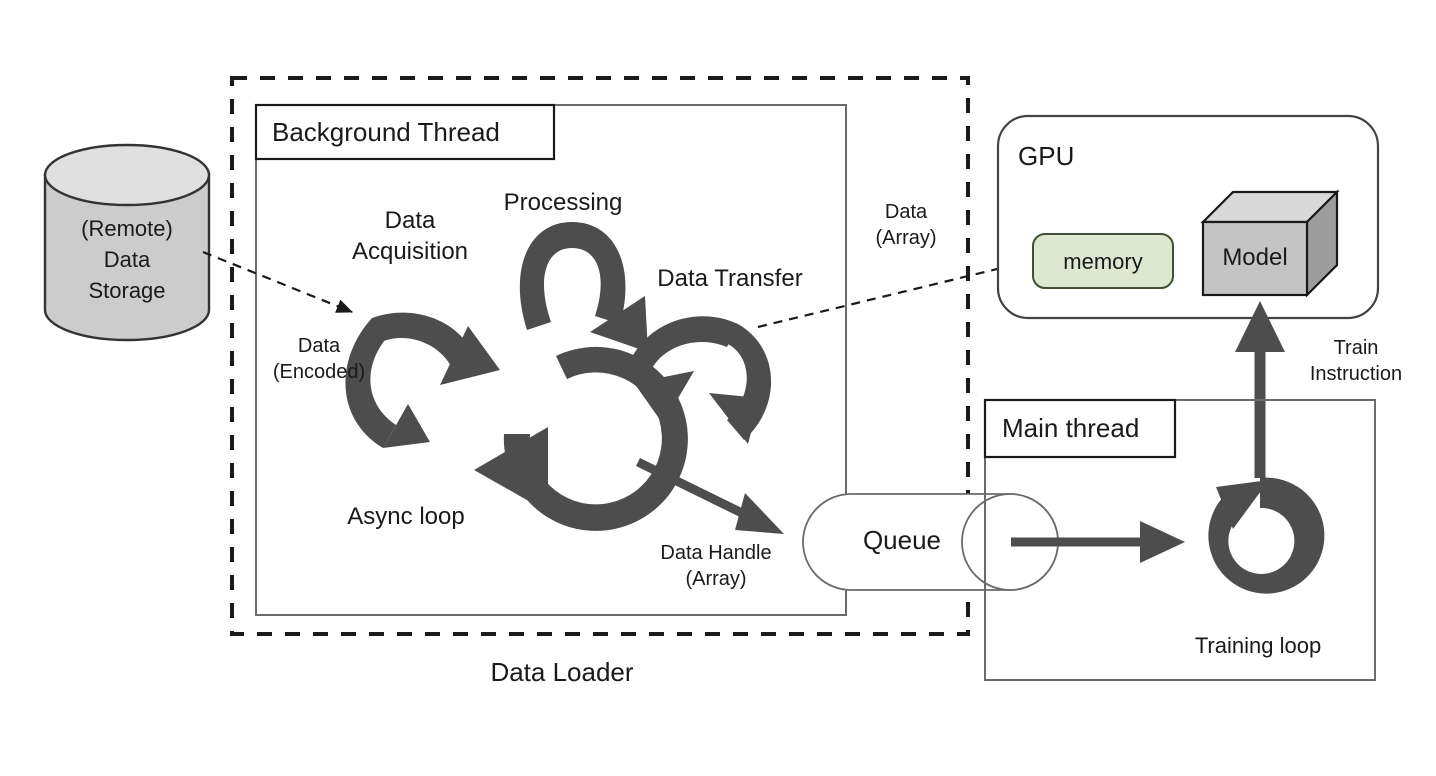  Describe the element at coordinates (1046, 156) in the screenshot. I see `gpu-title: GPU` at that location.